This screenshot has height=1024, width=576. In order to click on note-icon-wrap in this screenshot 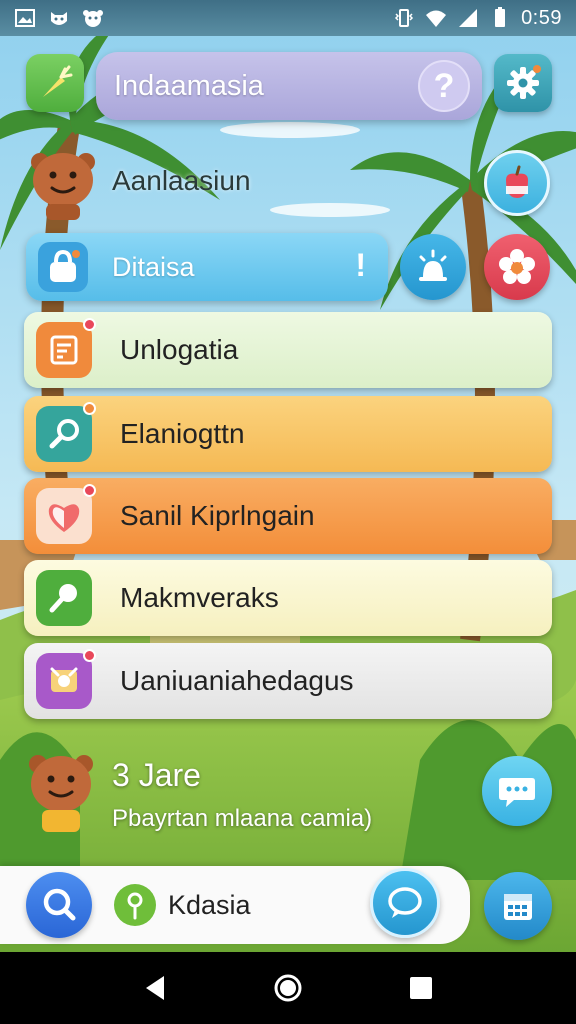, I will do `click(66, 348)`.